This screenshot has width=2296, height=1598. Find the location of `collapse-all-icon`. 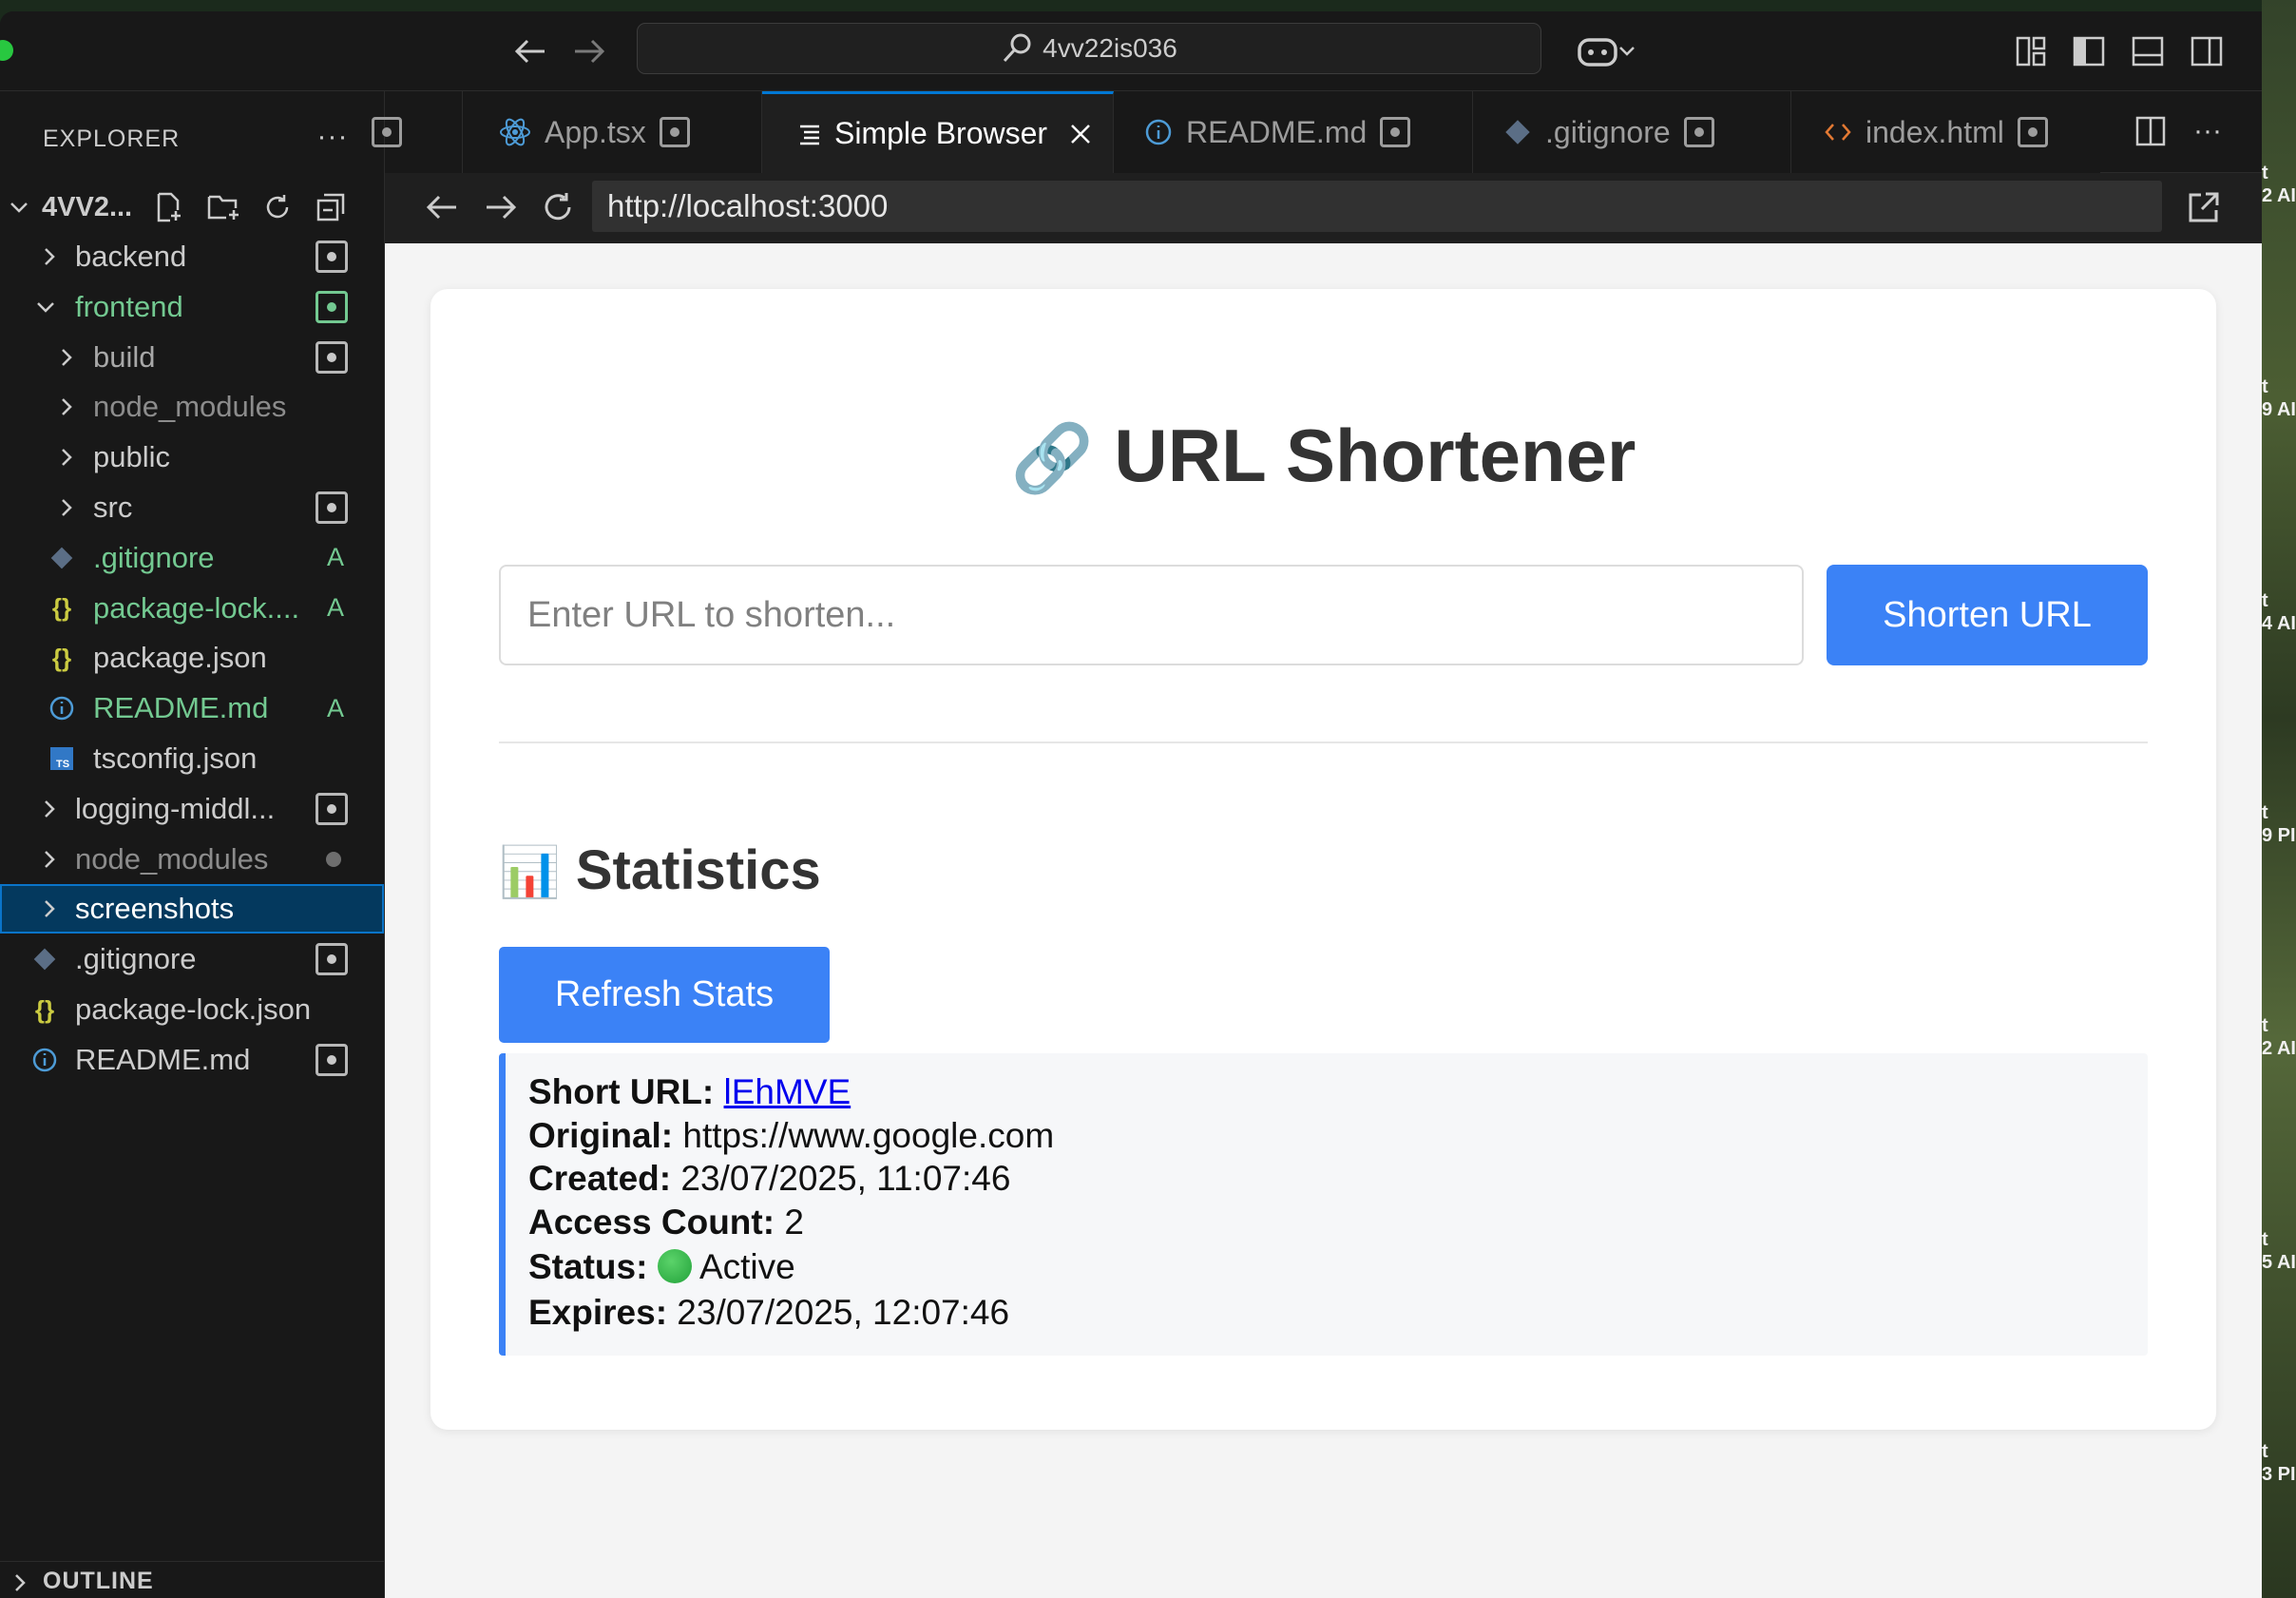

collapse-all-icon is located at coordinates (331, 207).